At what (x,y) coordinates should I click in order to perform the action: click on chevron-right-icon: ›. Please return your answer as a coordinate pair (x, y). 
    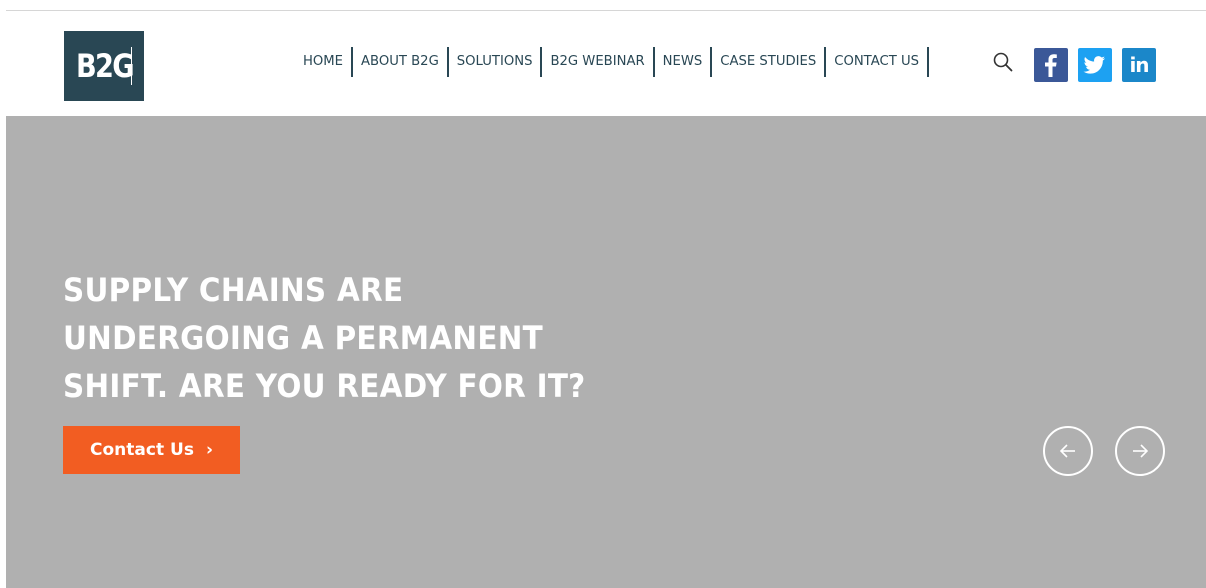
    Looking at the image, I should click on (209, 450).